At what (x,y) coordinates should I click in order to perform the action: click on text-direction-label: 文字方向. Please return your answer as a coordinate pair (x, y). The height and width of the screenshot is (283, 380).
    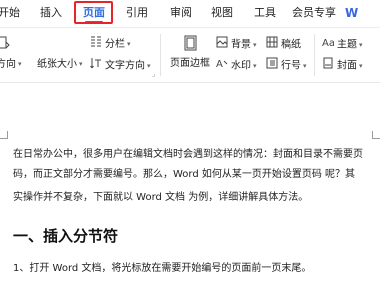
    Looking at the image, I should click on (125, 66).